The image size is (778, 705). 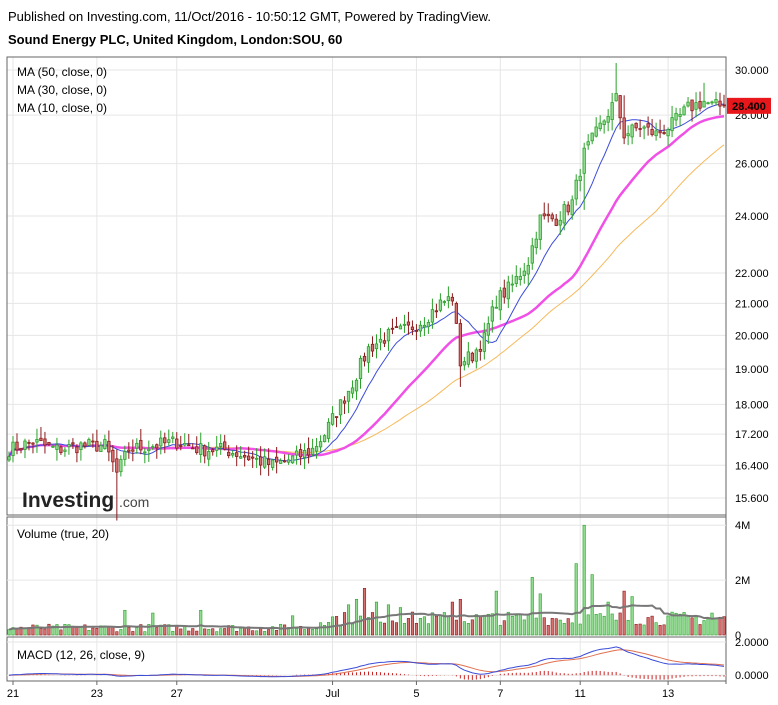 What do you see at coordinates (579, 694) in the screenshot?
I see `x-tick-label: 11` at bounding box center [579, 694].